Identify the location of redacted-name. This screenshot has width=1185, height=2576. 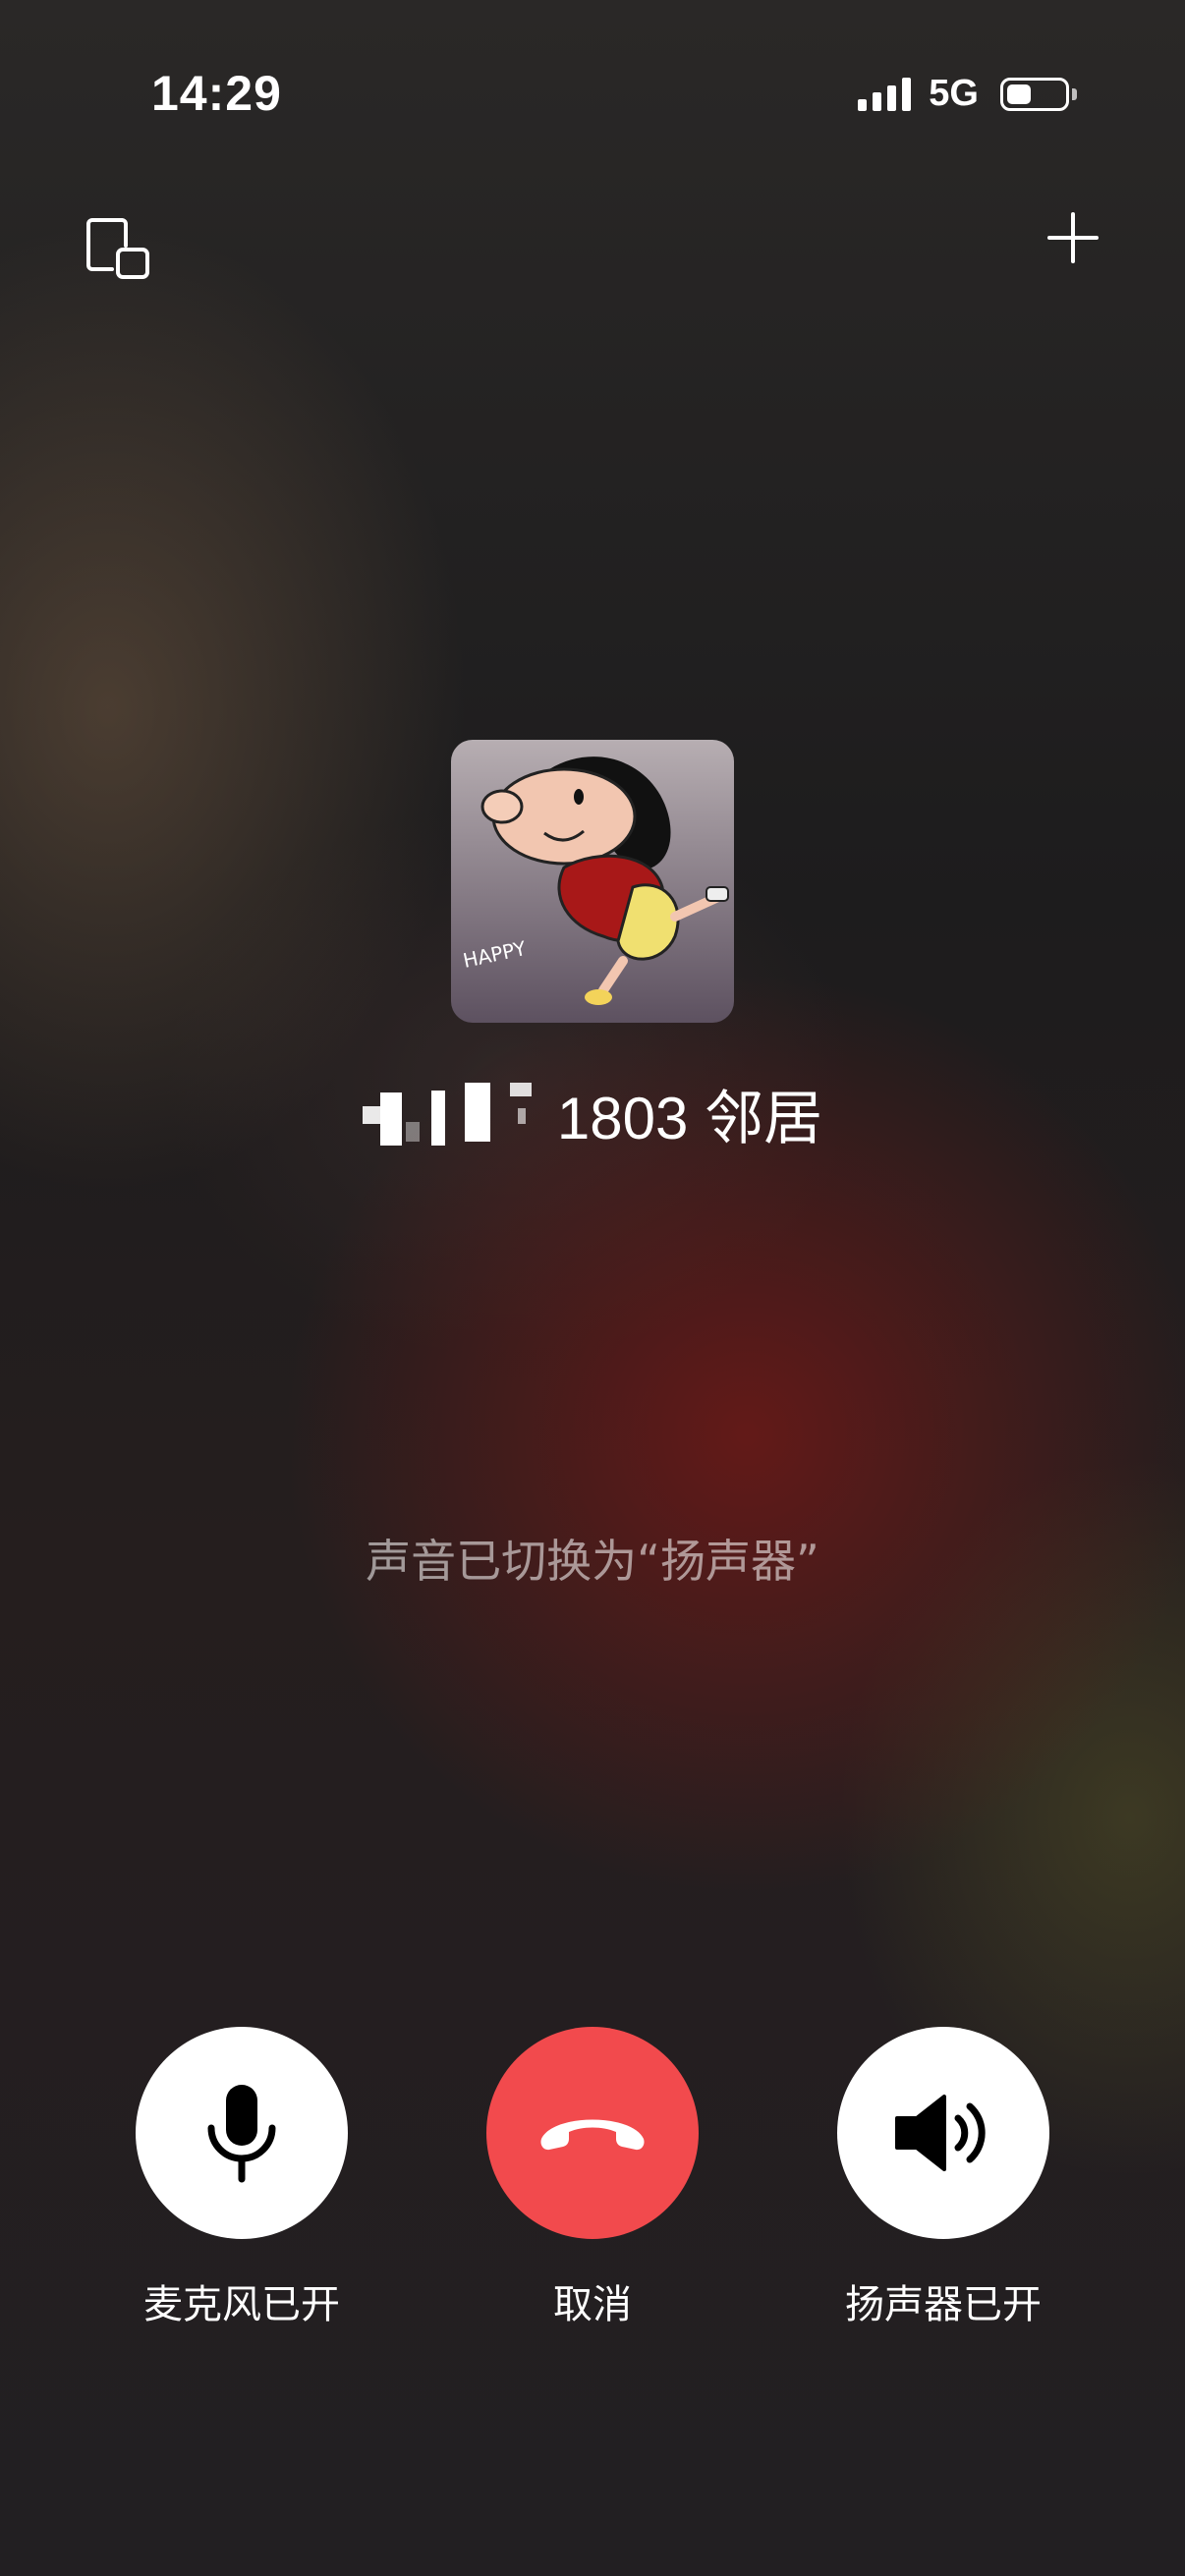
(449, 1114).